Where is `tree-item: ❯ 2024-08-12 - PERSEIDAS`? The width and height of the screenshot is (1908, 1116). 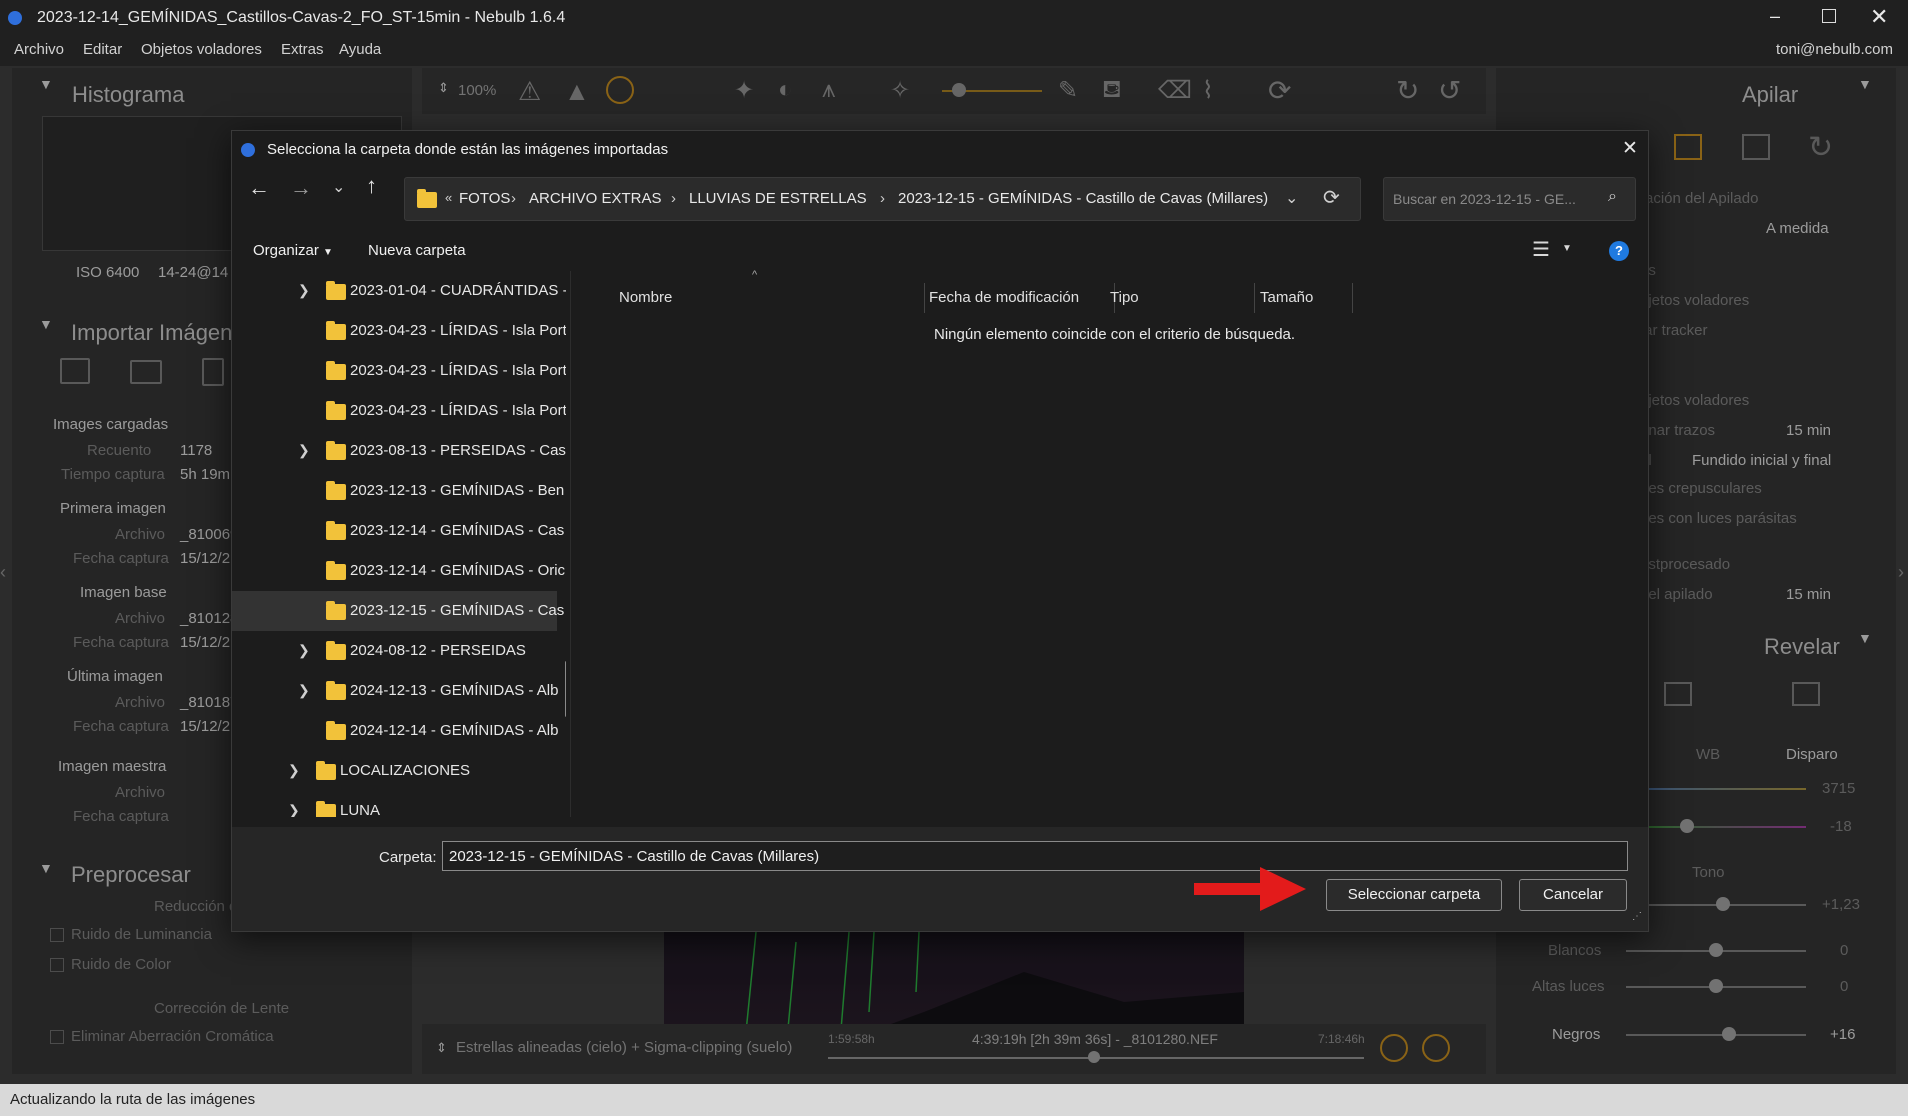 tree-item: ❯ 2024-08-12 - PERSEIDAS is located at coordinates (394, 651).